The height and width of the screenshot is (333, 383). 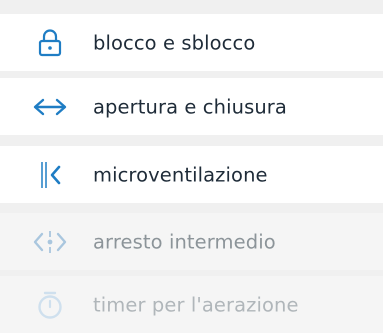 What do you see at coordinates (50, 175) in the screenshot?
I see `micro-ventilation-icon` at bounding box center [50, 175].